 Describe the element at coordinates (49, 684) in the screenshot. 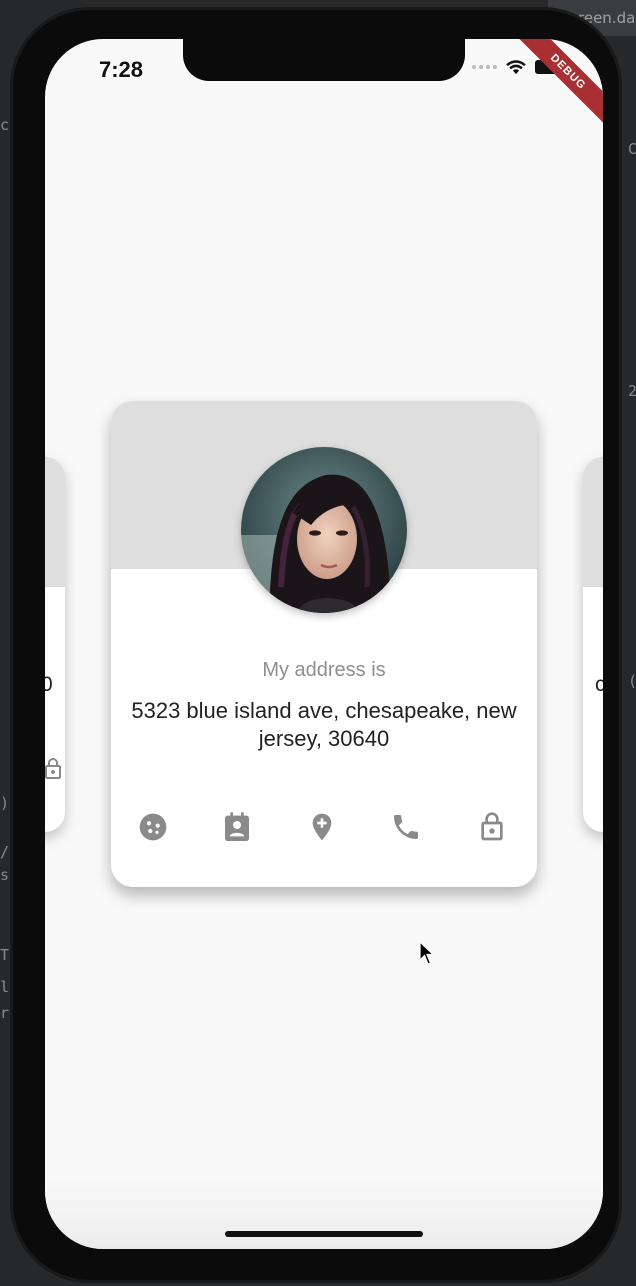

I see `card-value-text: 0` at that location.